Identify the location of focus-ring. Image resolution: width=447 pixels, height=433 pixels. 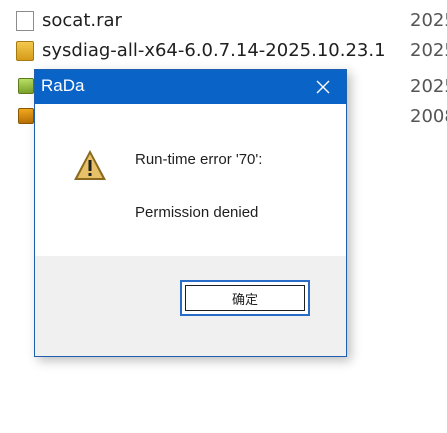
(245, 298).